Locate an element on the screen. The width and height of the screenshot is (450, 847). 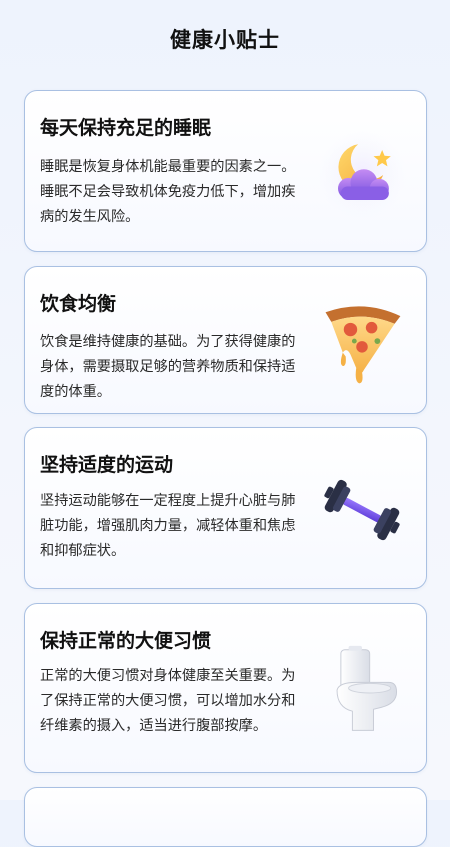
tip-title: 保持正常的大便习惯 is located at coordinates (126, 641).